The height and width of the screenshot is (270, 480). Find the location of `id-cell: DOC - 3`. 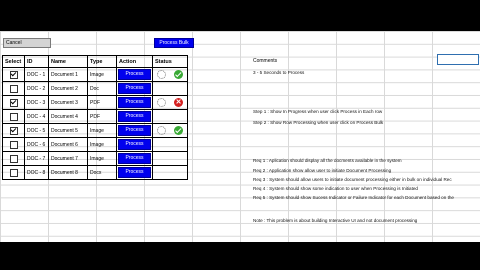

id-cell: DOC - 3 is located at coordinates (36, 103).